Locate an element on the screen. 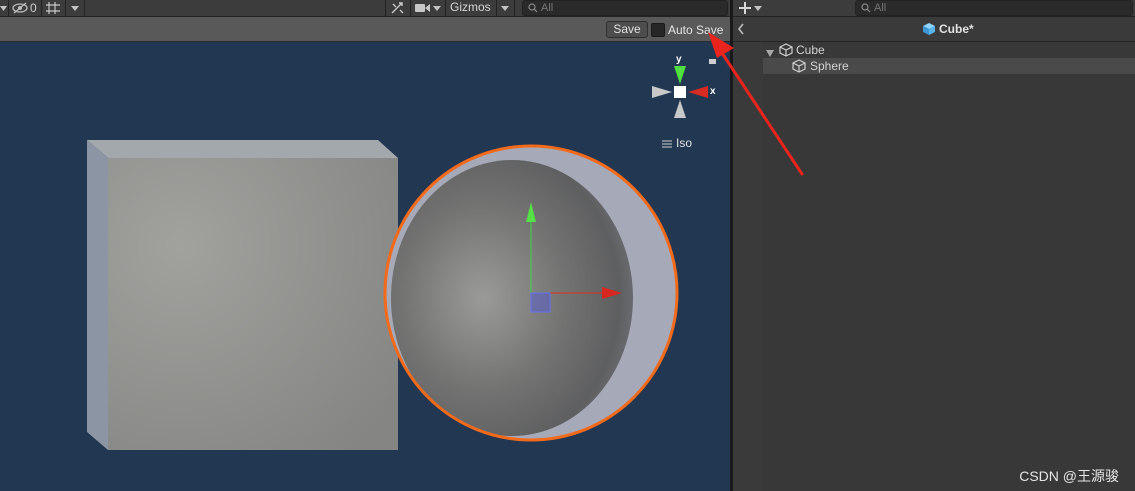  grid-icon is located at coordinates (53, 9).